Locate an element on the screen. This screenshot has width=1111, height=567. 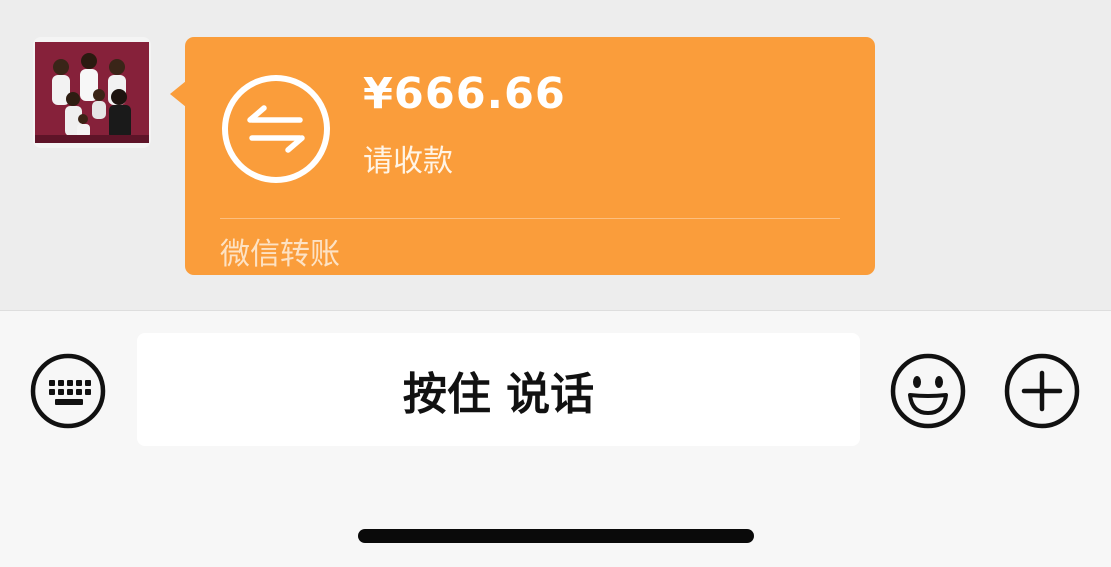
keyboard-toggle-button is located at coordinates (68, 391).